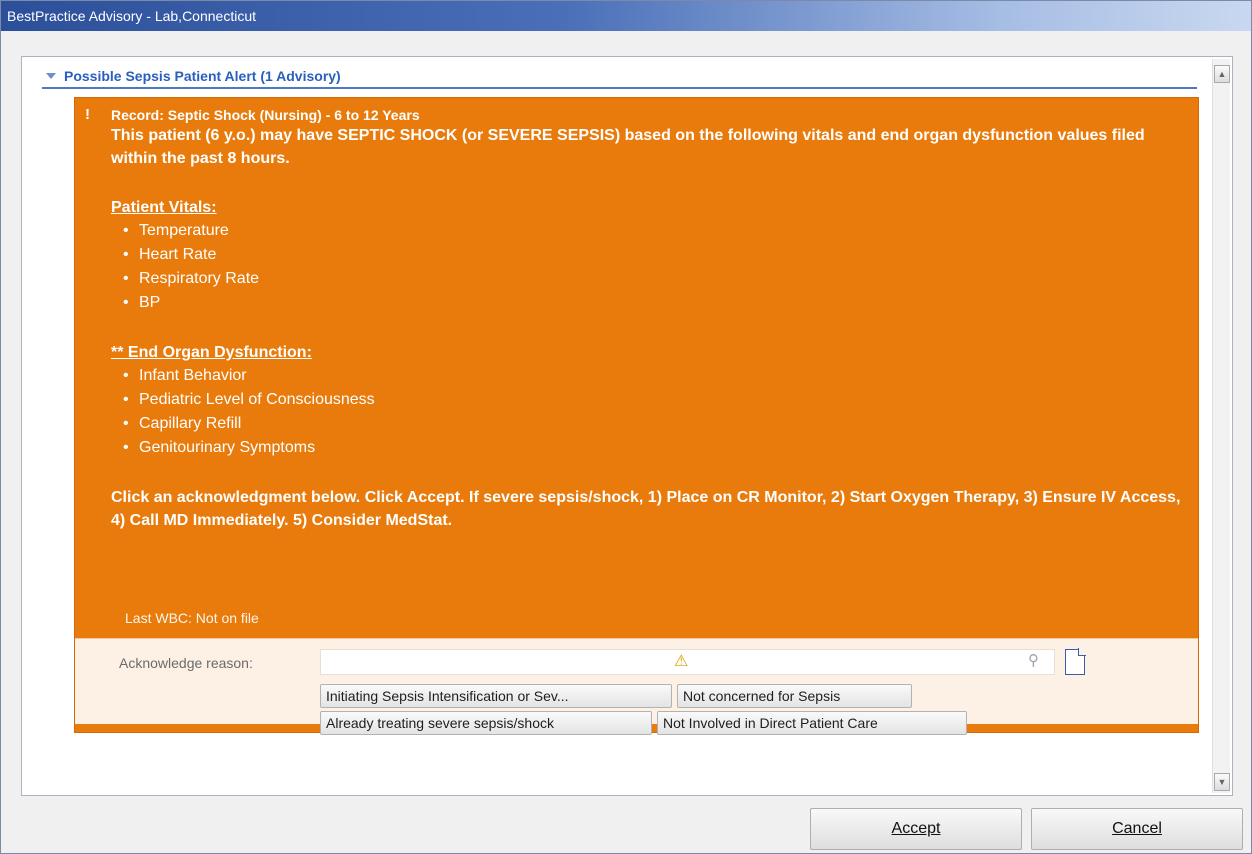  I want to click on list-item: Genitourinary Symptoms, so click(659, 448).